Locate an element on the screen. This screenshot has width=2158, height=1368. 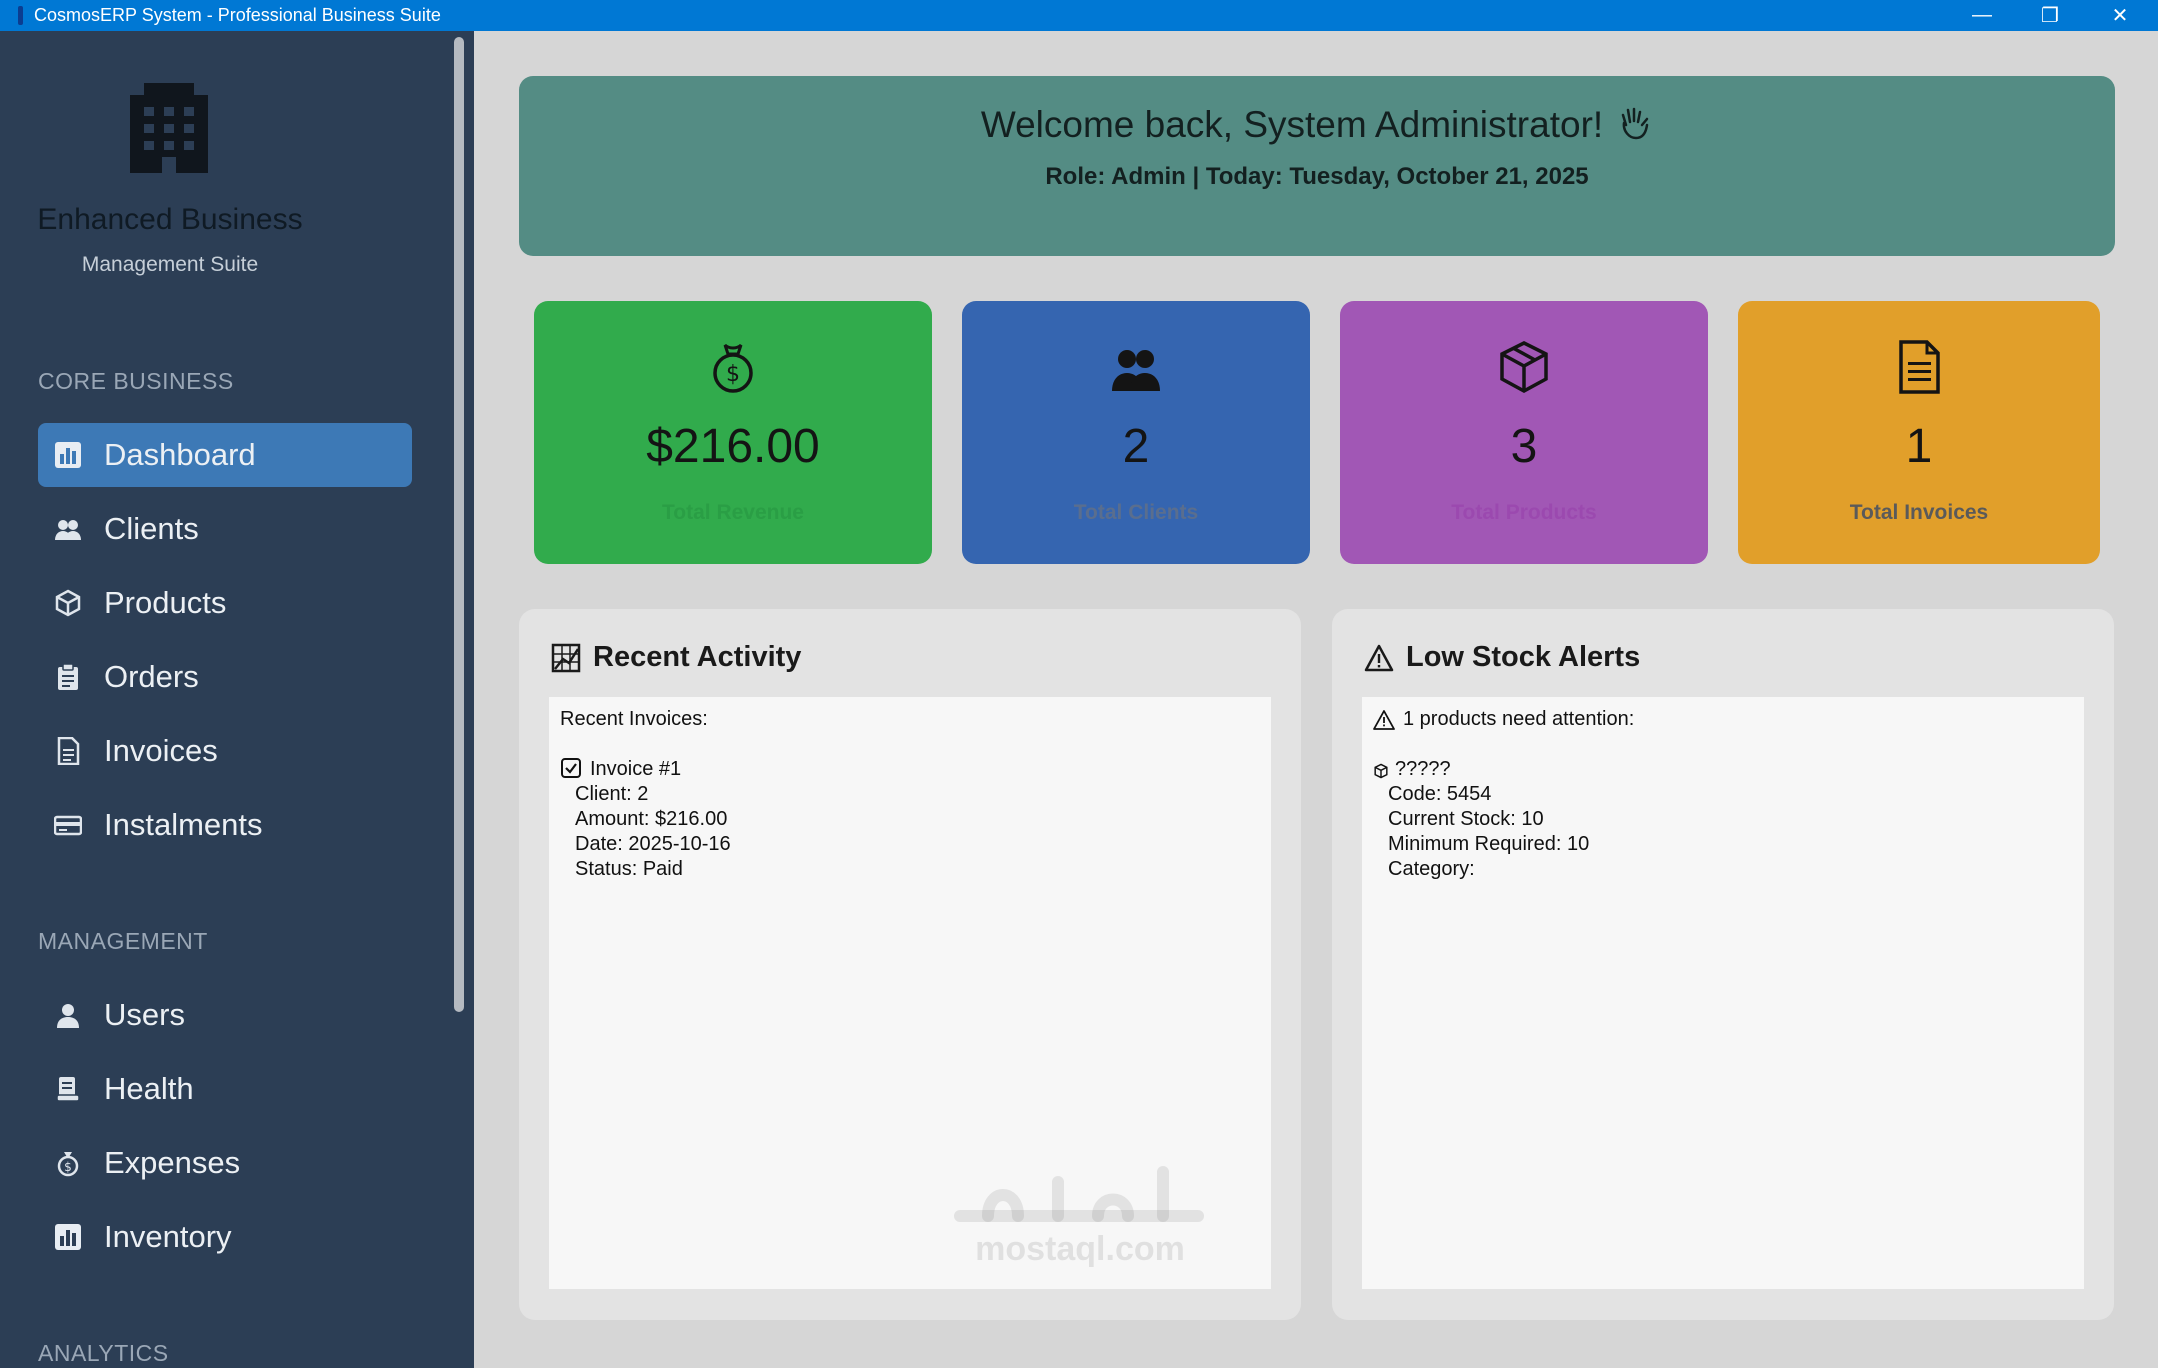
stat-card-clients: 2 Total Clients is located at coordinates (1136, 432).